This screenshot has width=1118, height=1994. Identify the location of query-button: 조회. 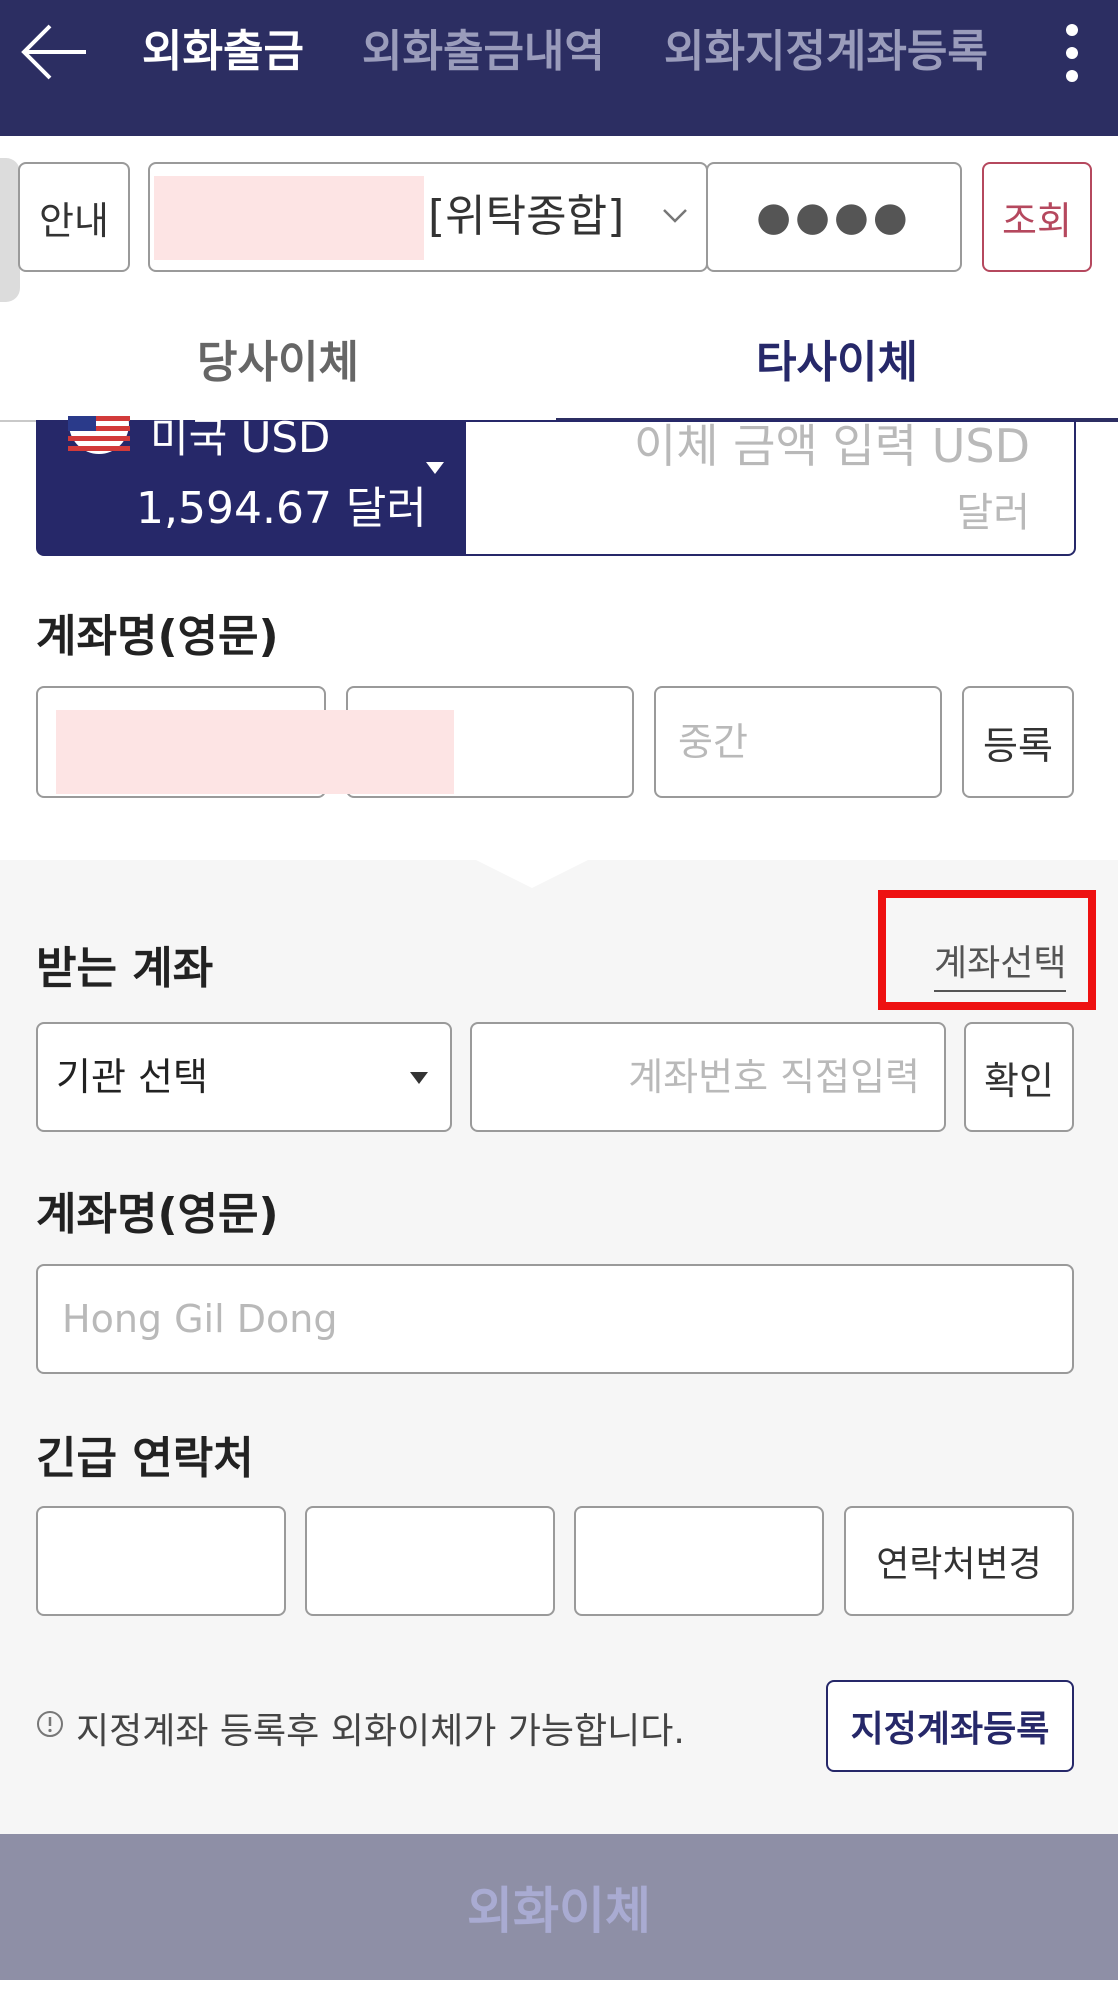
(1037, 217).